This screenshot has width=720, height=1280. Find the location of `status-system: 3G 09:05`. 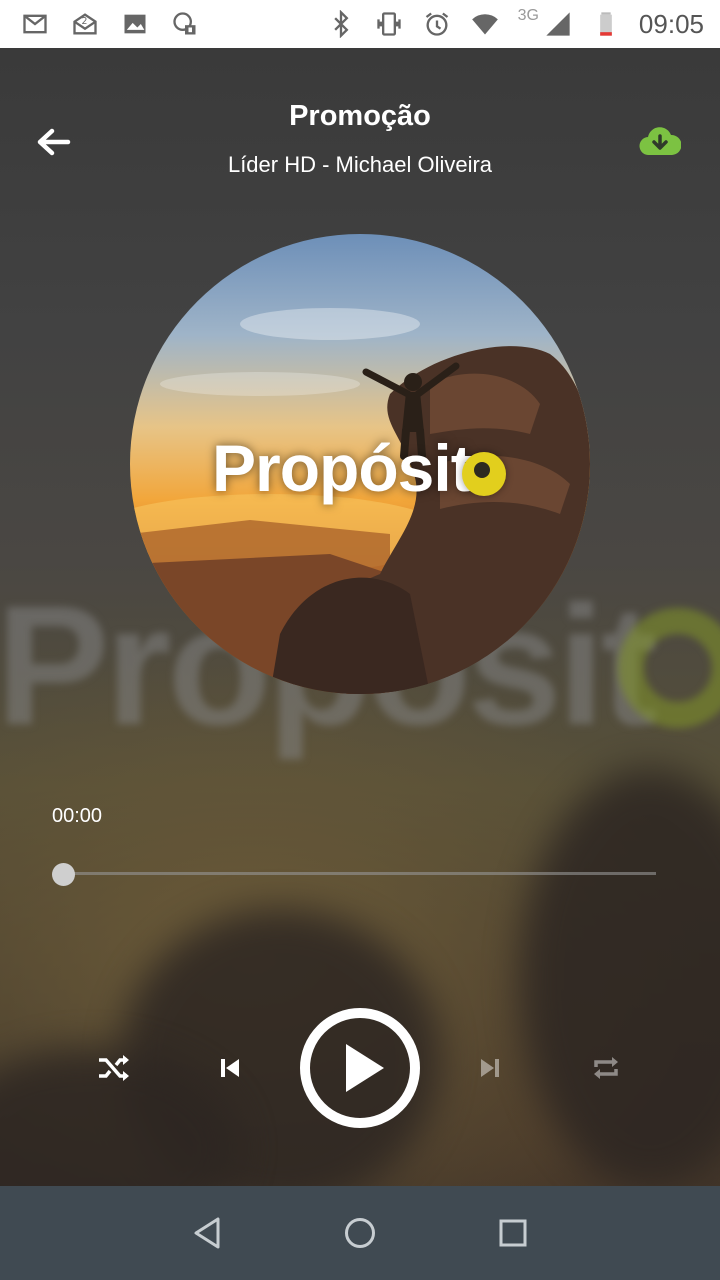

status-system: 3G 09:05 is located at coordinates (515, 23).